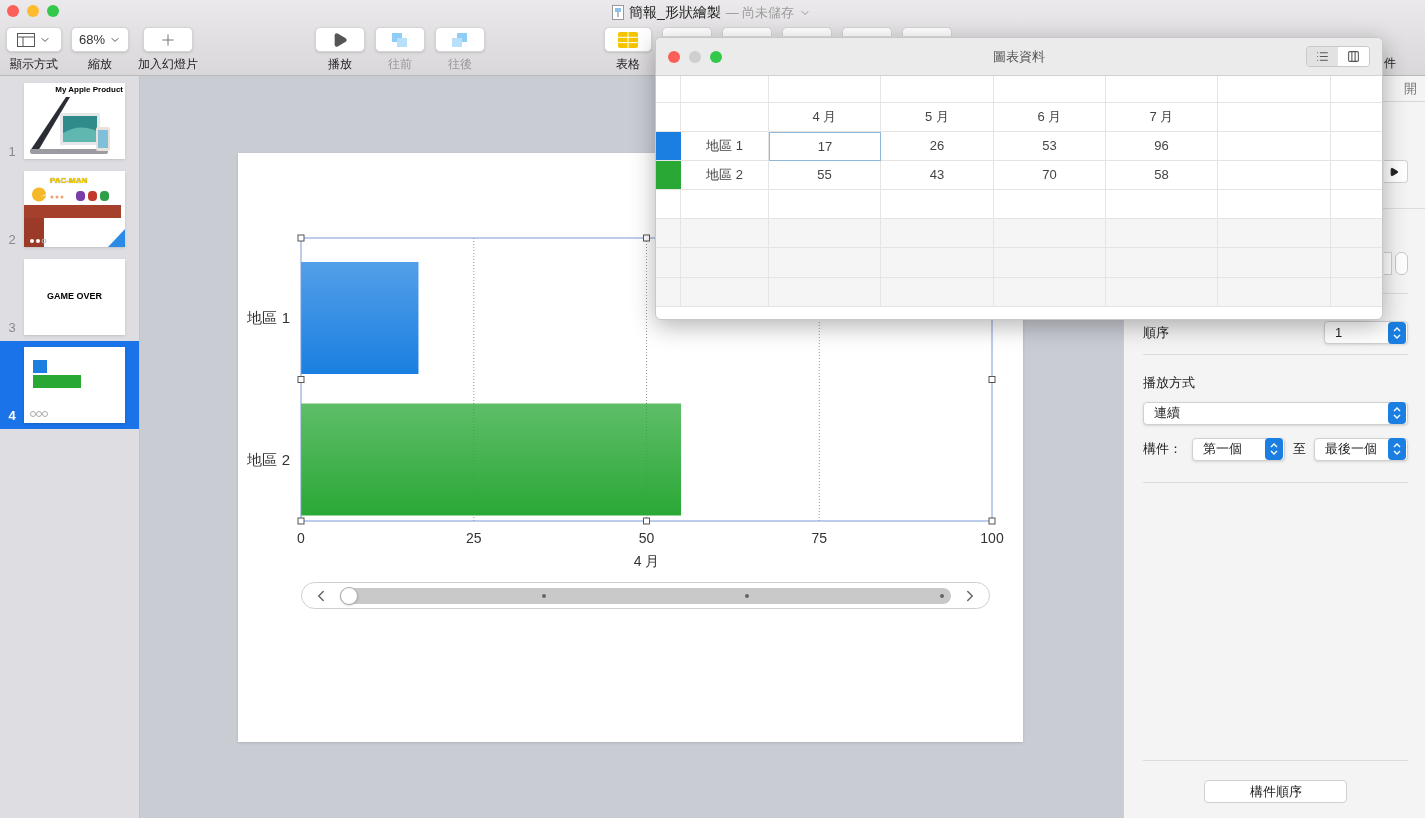 The height and width of the screenshot is (818, 1425). Describe the element at coordinates (1275, 413) in the screenshot. I see `delivery-popup: 連續` at that location.